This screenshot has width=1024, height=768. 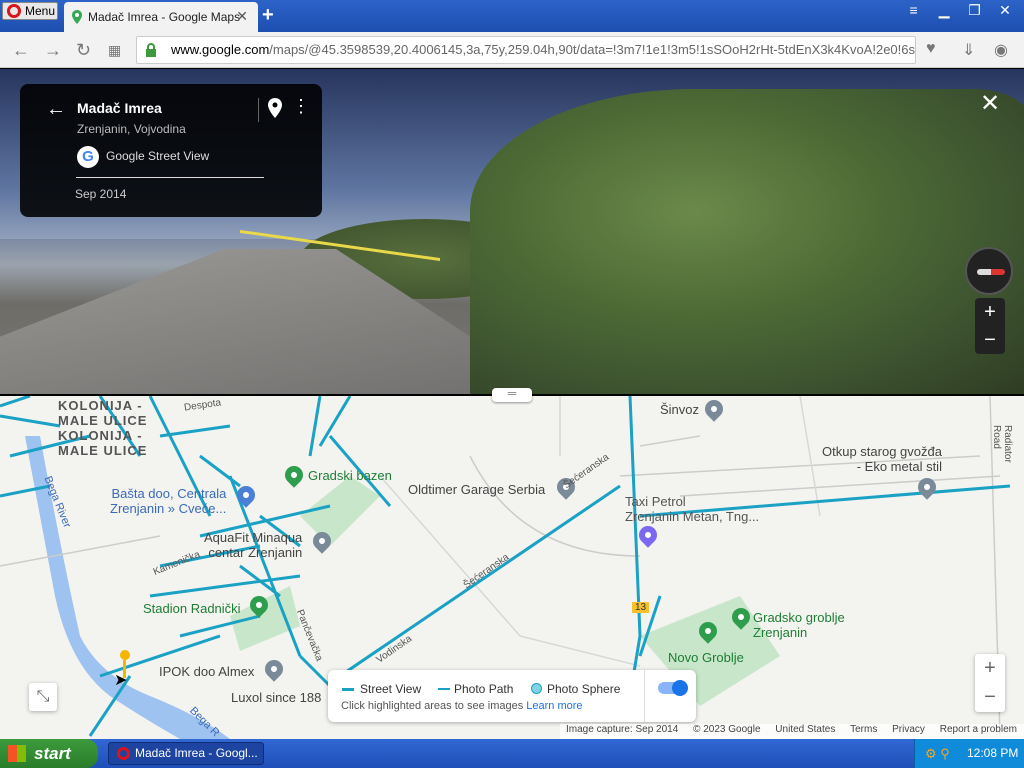 I want to click on legend-hint-text: Click highlighted areas to see images, so click(x=432, y=706).